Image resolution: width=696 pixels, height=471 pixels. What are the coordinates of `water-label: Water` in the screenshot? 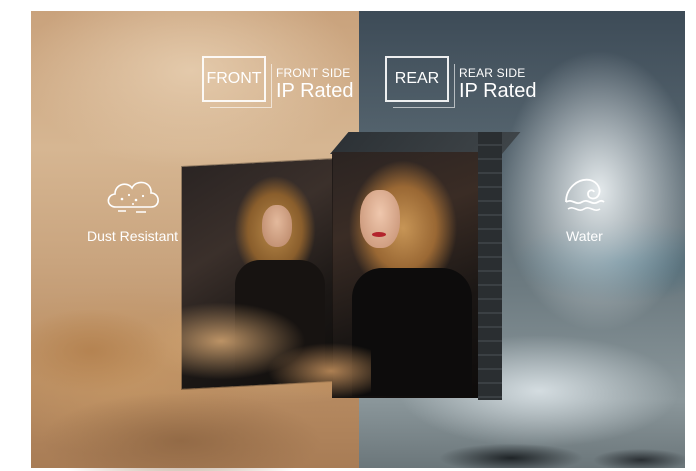 It's located at (584, 236).